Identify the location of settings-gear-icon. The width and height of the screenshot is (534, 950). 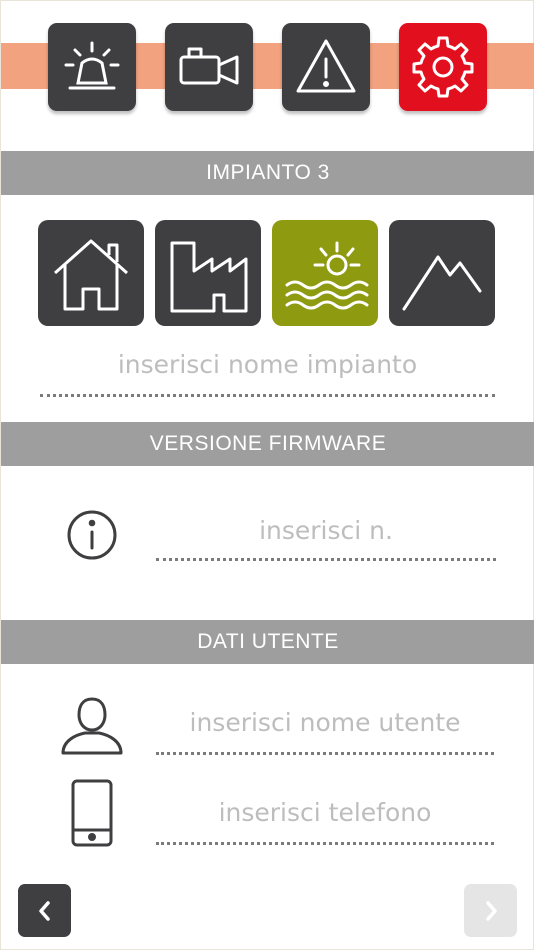
(443, 67).